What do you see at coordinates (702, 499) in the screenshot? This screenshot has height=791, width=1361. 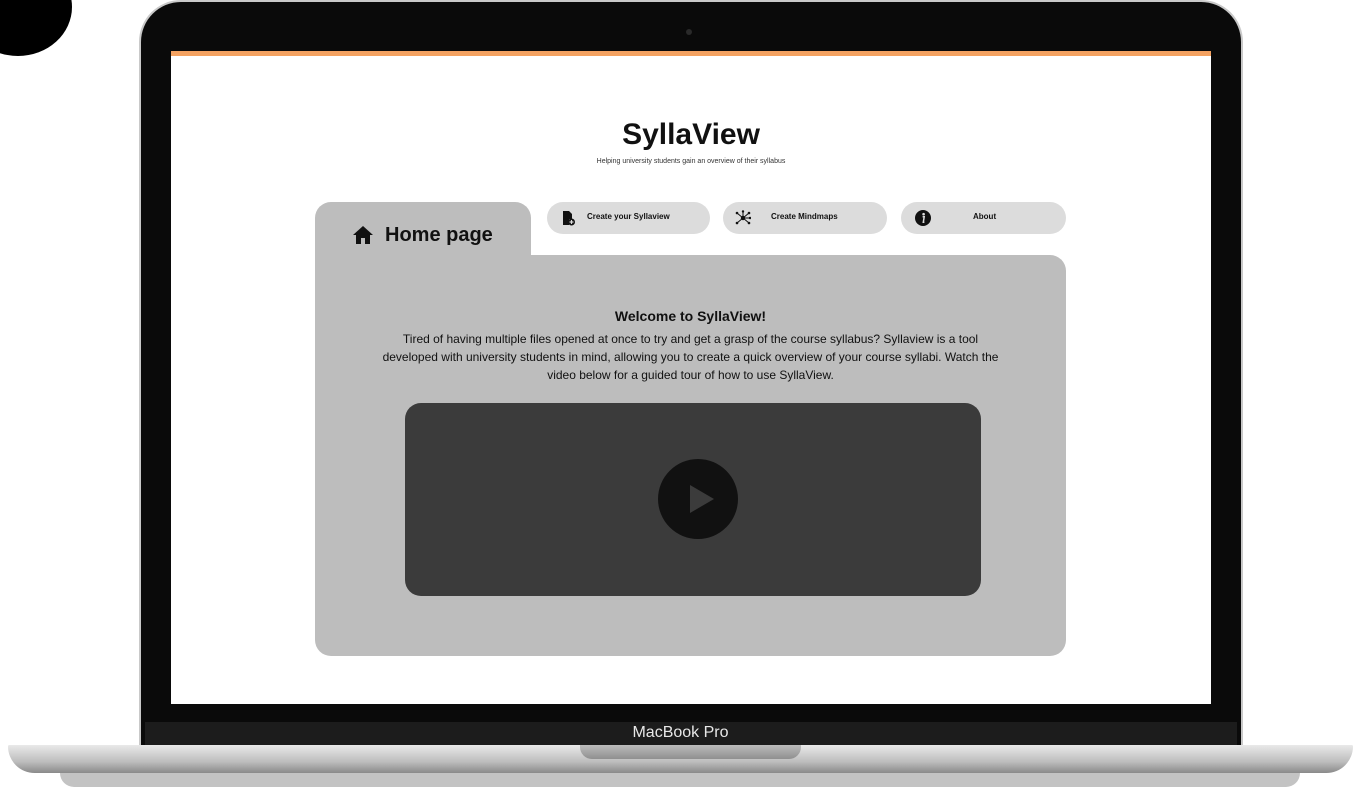 I see `play-icon` at bounding box center [702, 499].